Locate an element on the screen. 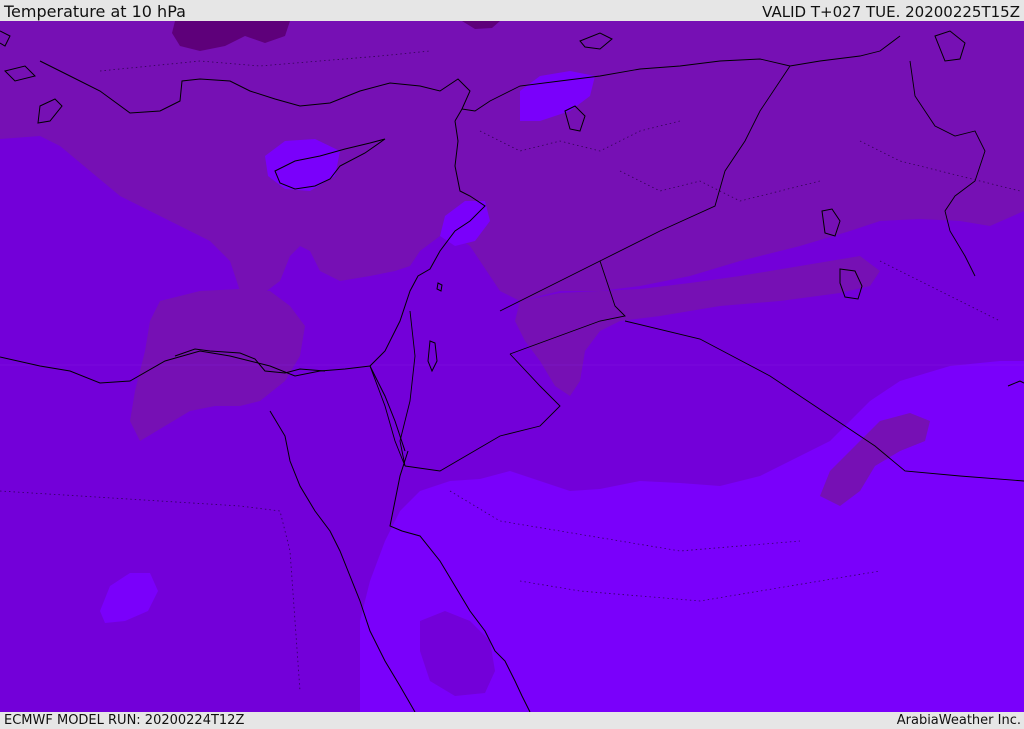 This screenshot has width=1024, height=729. model-run-label: ECMWF MODEL RUN: 20200224T12Z is located at coordinates (124, 720).